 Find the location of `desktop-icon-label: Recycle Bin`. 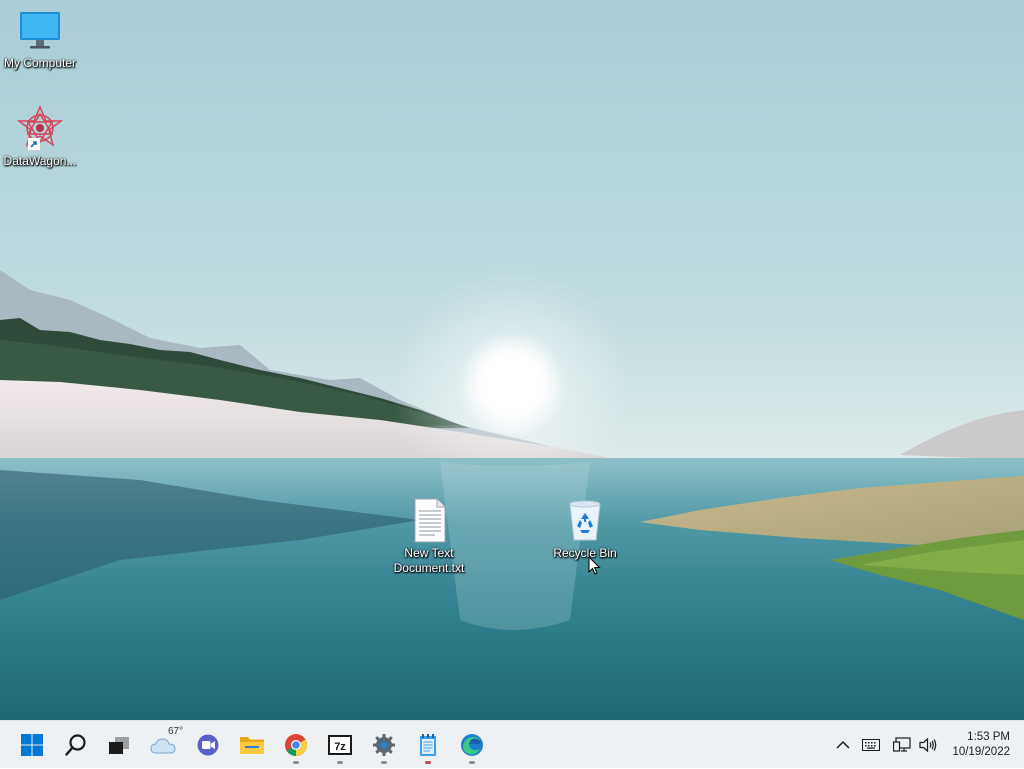

desktop-icon-label: Recycle Bin is located at coordinates (585, 553).